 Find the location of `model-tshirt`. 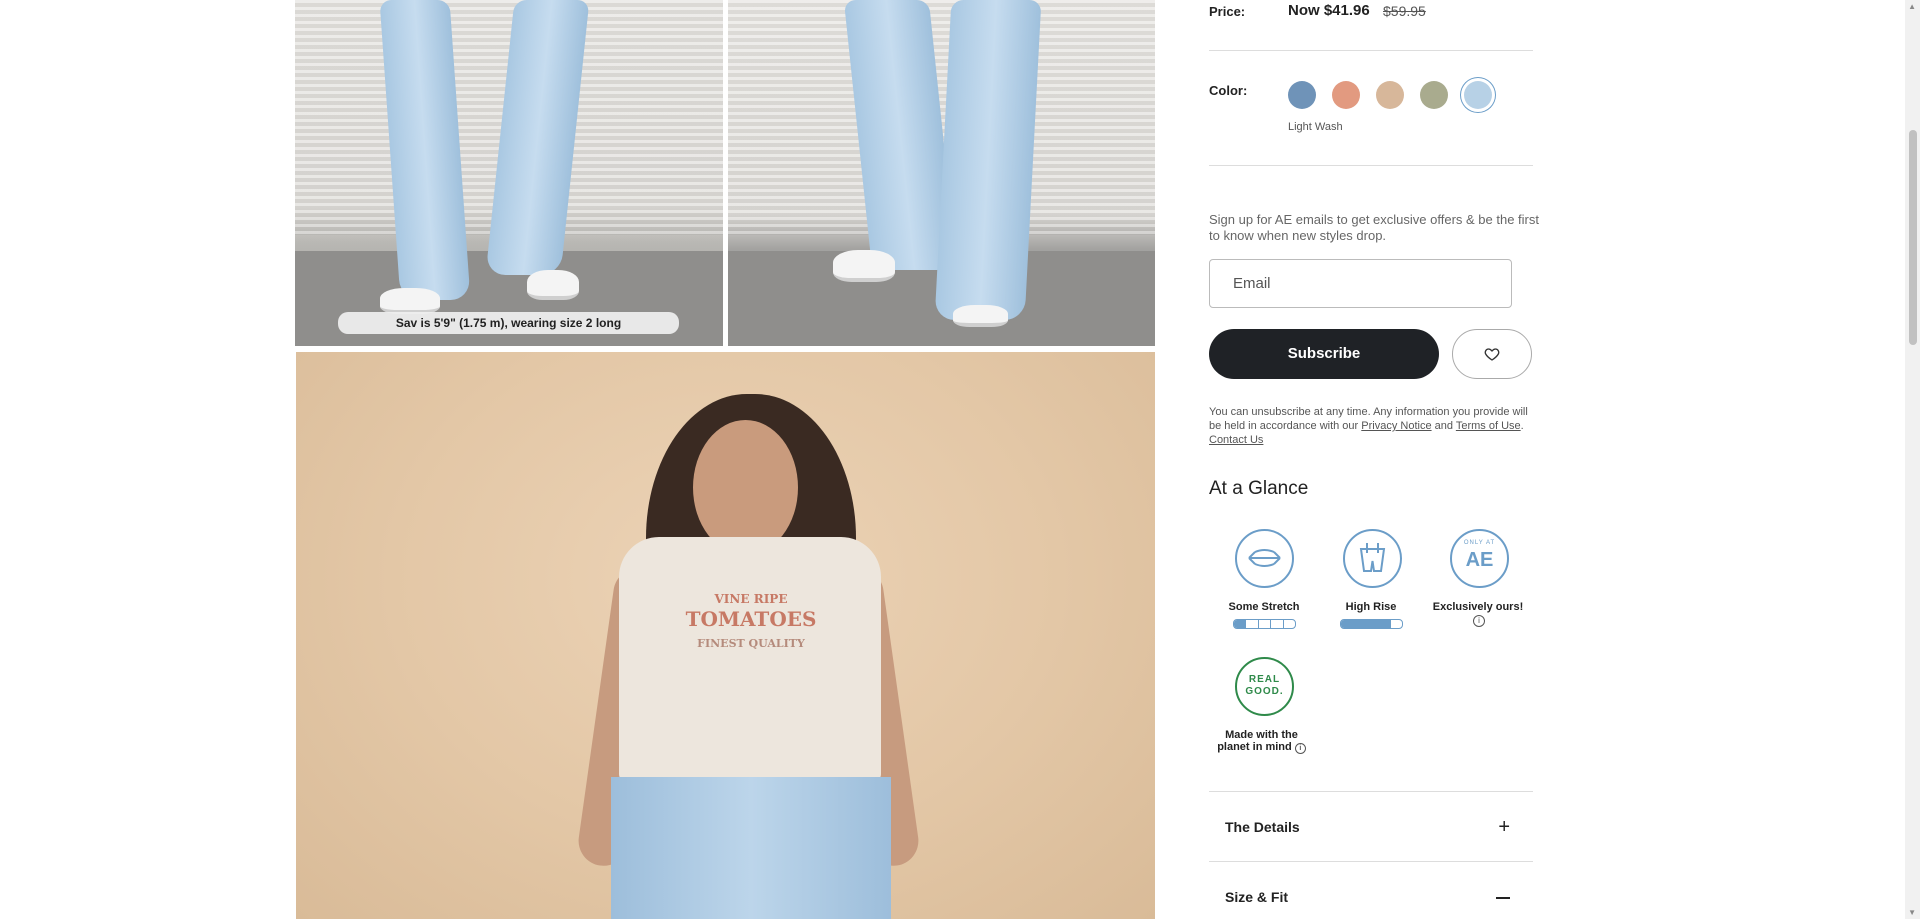

model-tshirt is located at coordinates (750, 659).